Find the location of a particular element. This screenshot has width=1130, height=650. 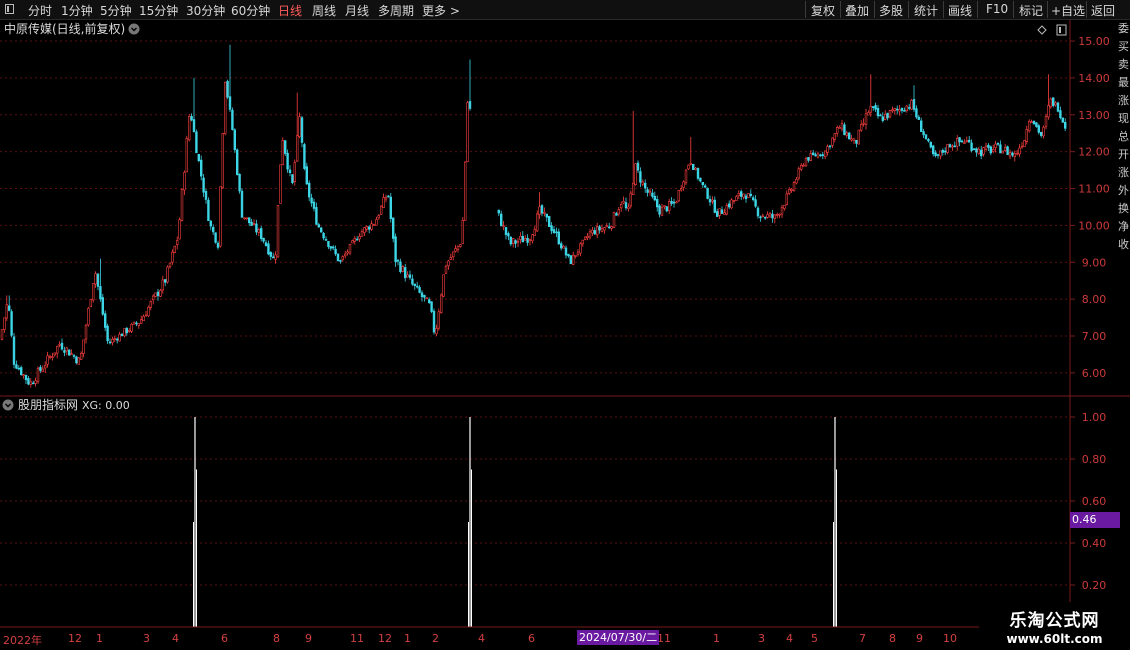

tab-15min: 15分钟 is located at coordinates (158, 10).